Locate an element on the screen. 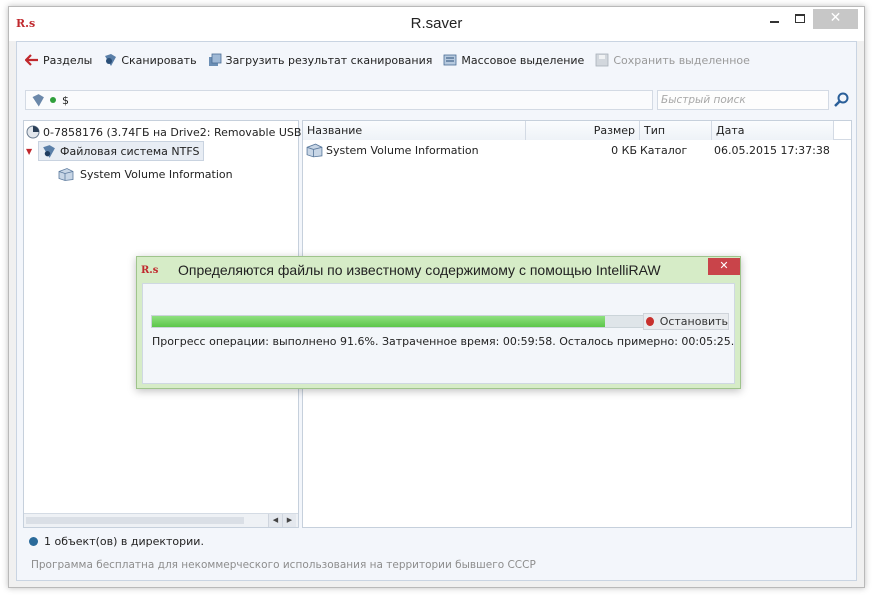  disk-icon is located at coordinates (33, 132).